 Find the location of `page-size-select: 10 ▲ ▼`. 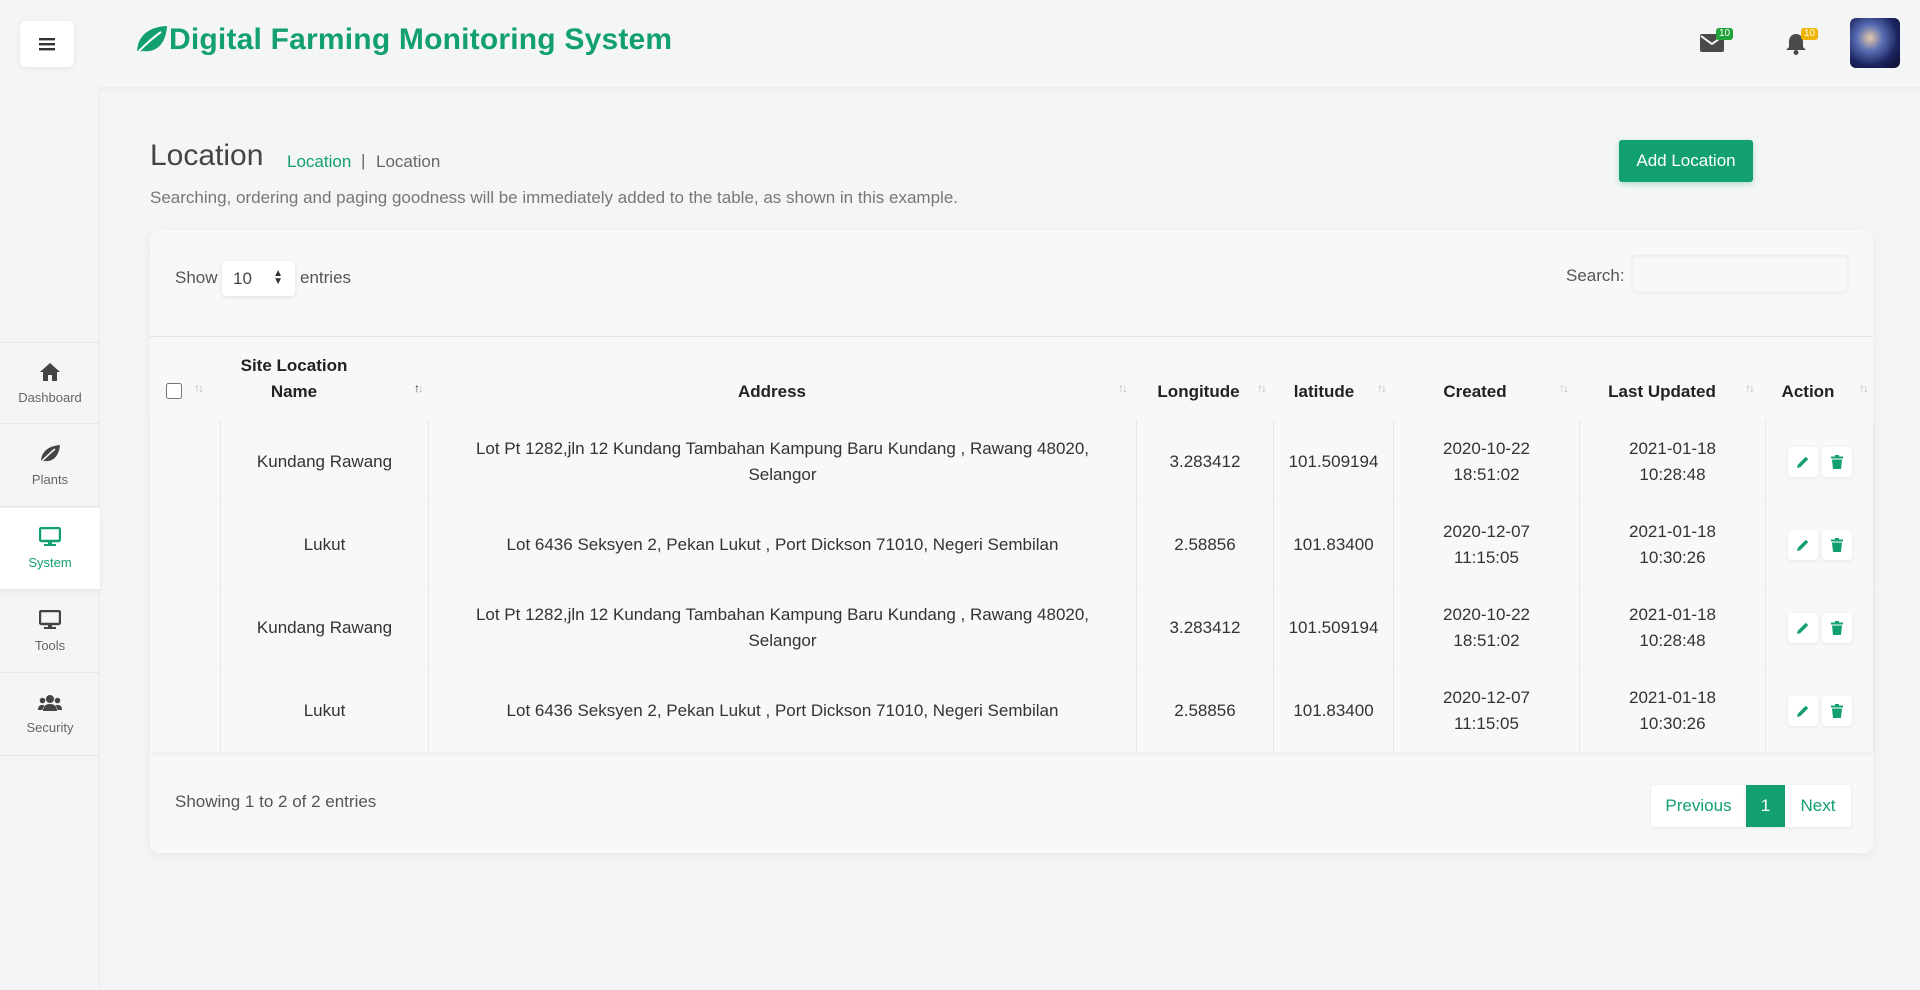

page-size-select: 10 ▲ ▼ is located at coordinates (258, 278).